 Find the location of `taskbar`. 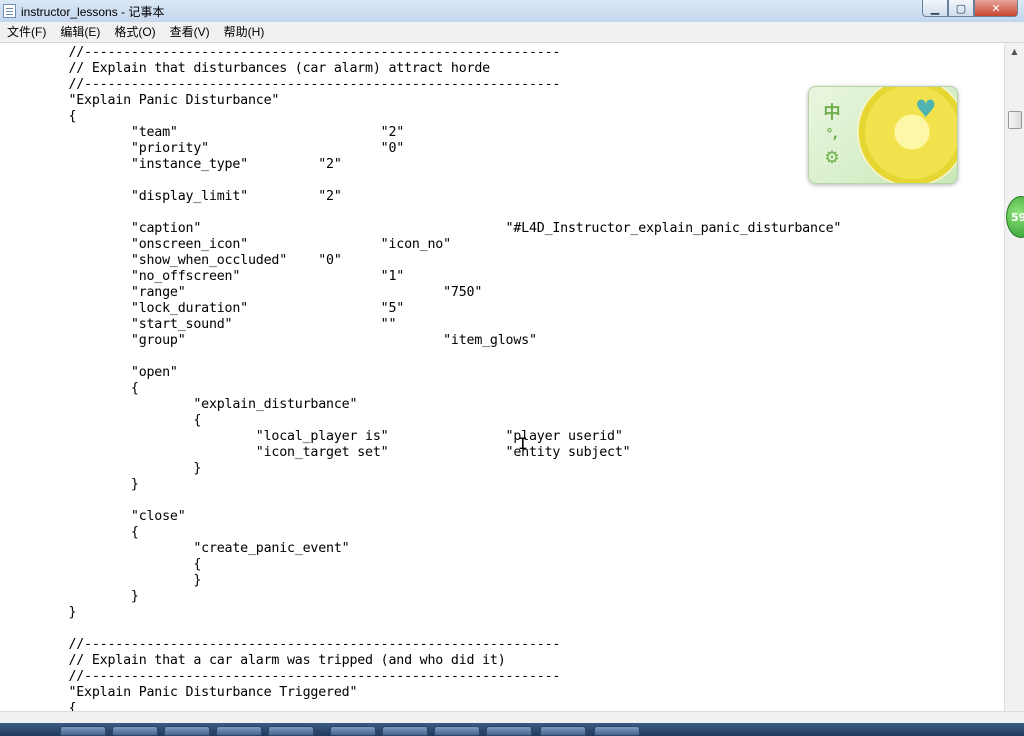

taskbar is located at coordinates (512, 729).